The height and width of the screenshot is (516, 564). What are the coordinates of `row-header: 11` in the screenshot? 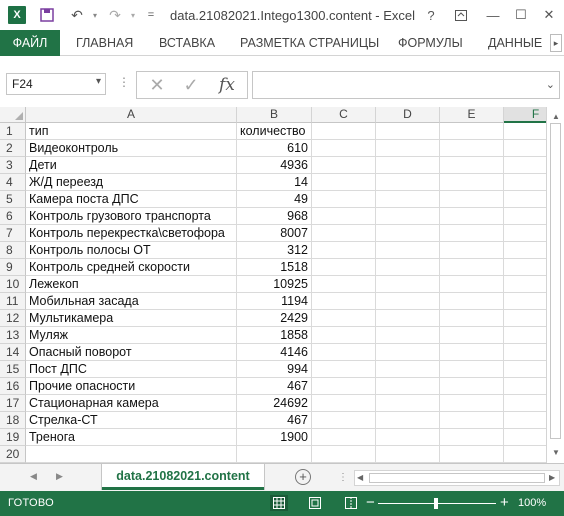 It's located at (13, 301).